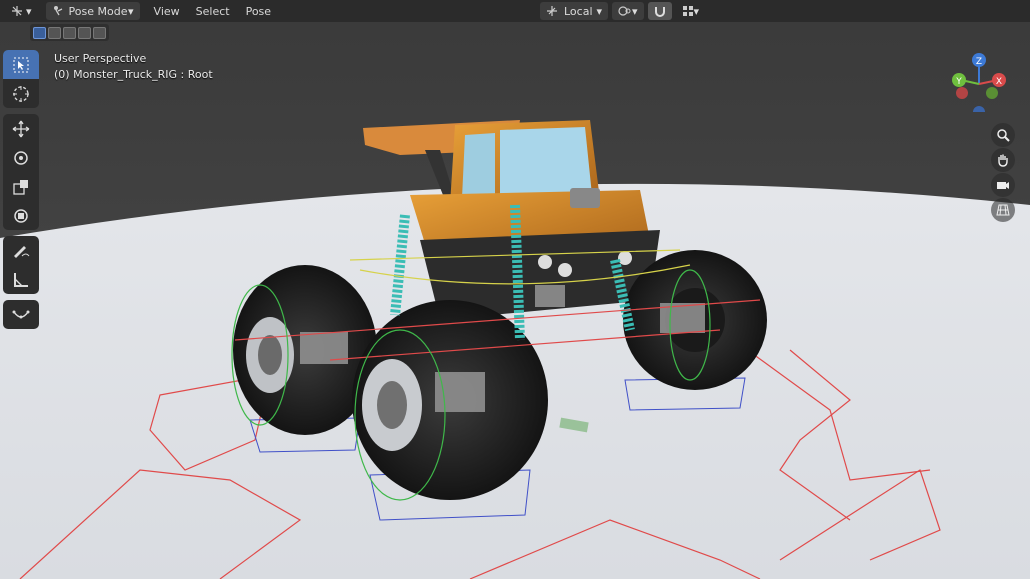  I want to click on pan-button, so click(1003, 160).